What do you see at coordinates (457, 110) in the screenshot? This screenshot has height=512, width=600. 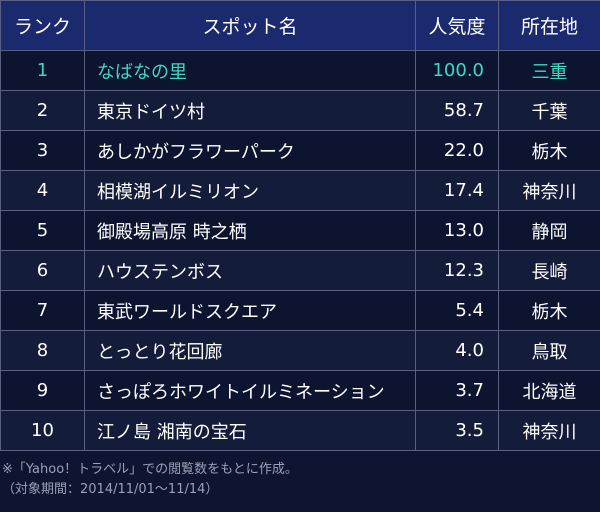 I see `cell-popularity: 58.7` at bounding box center [457, 110].